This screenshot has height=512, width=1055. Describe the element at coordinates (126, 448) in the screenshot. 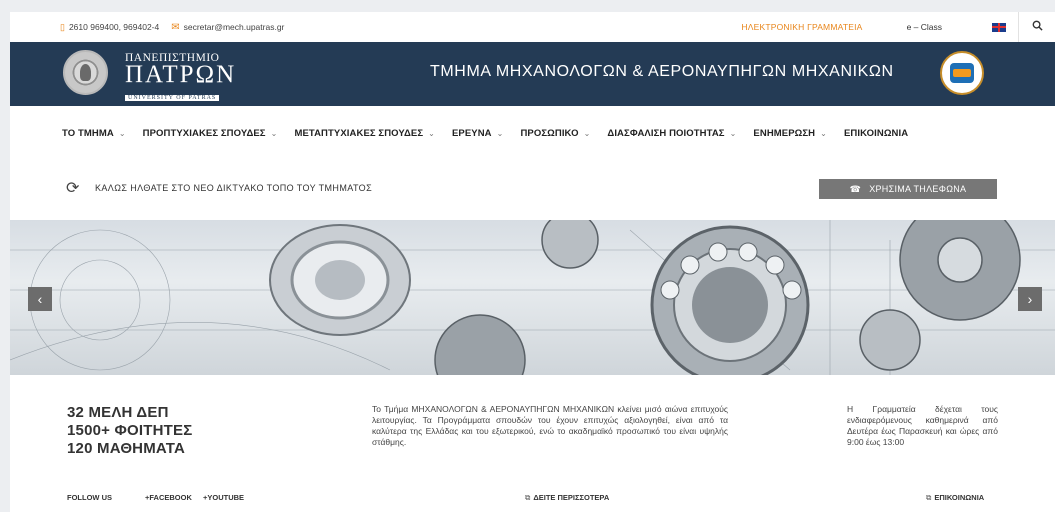

I see `stat-courses: 120 ΜΑΘΗΜΑΤΑ` at that location.